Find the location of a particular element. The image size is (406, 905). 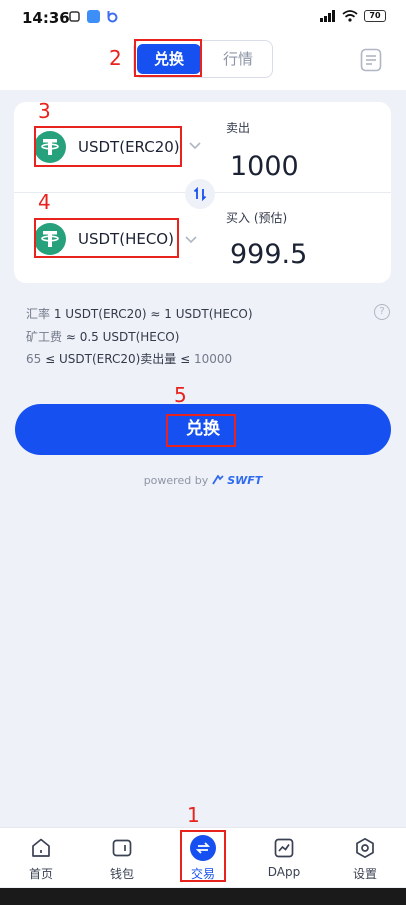

help-icon: ? is located at coordinates (382, 312).